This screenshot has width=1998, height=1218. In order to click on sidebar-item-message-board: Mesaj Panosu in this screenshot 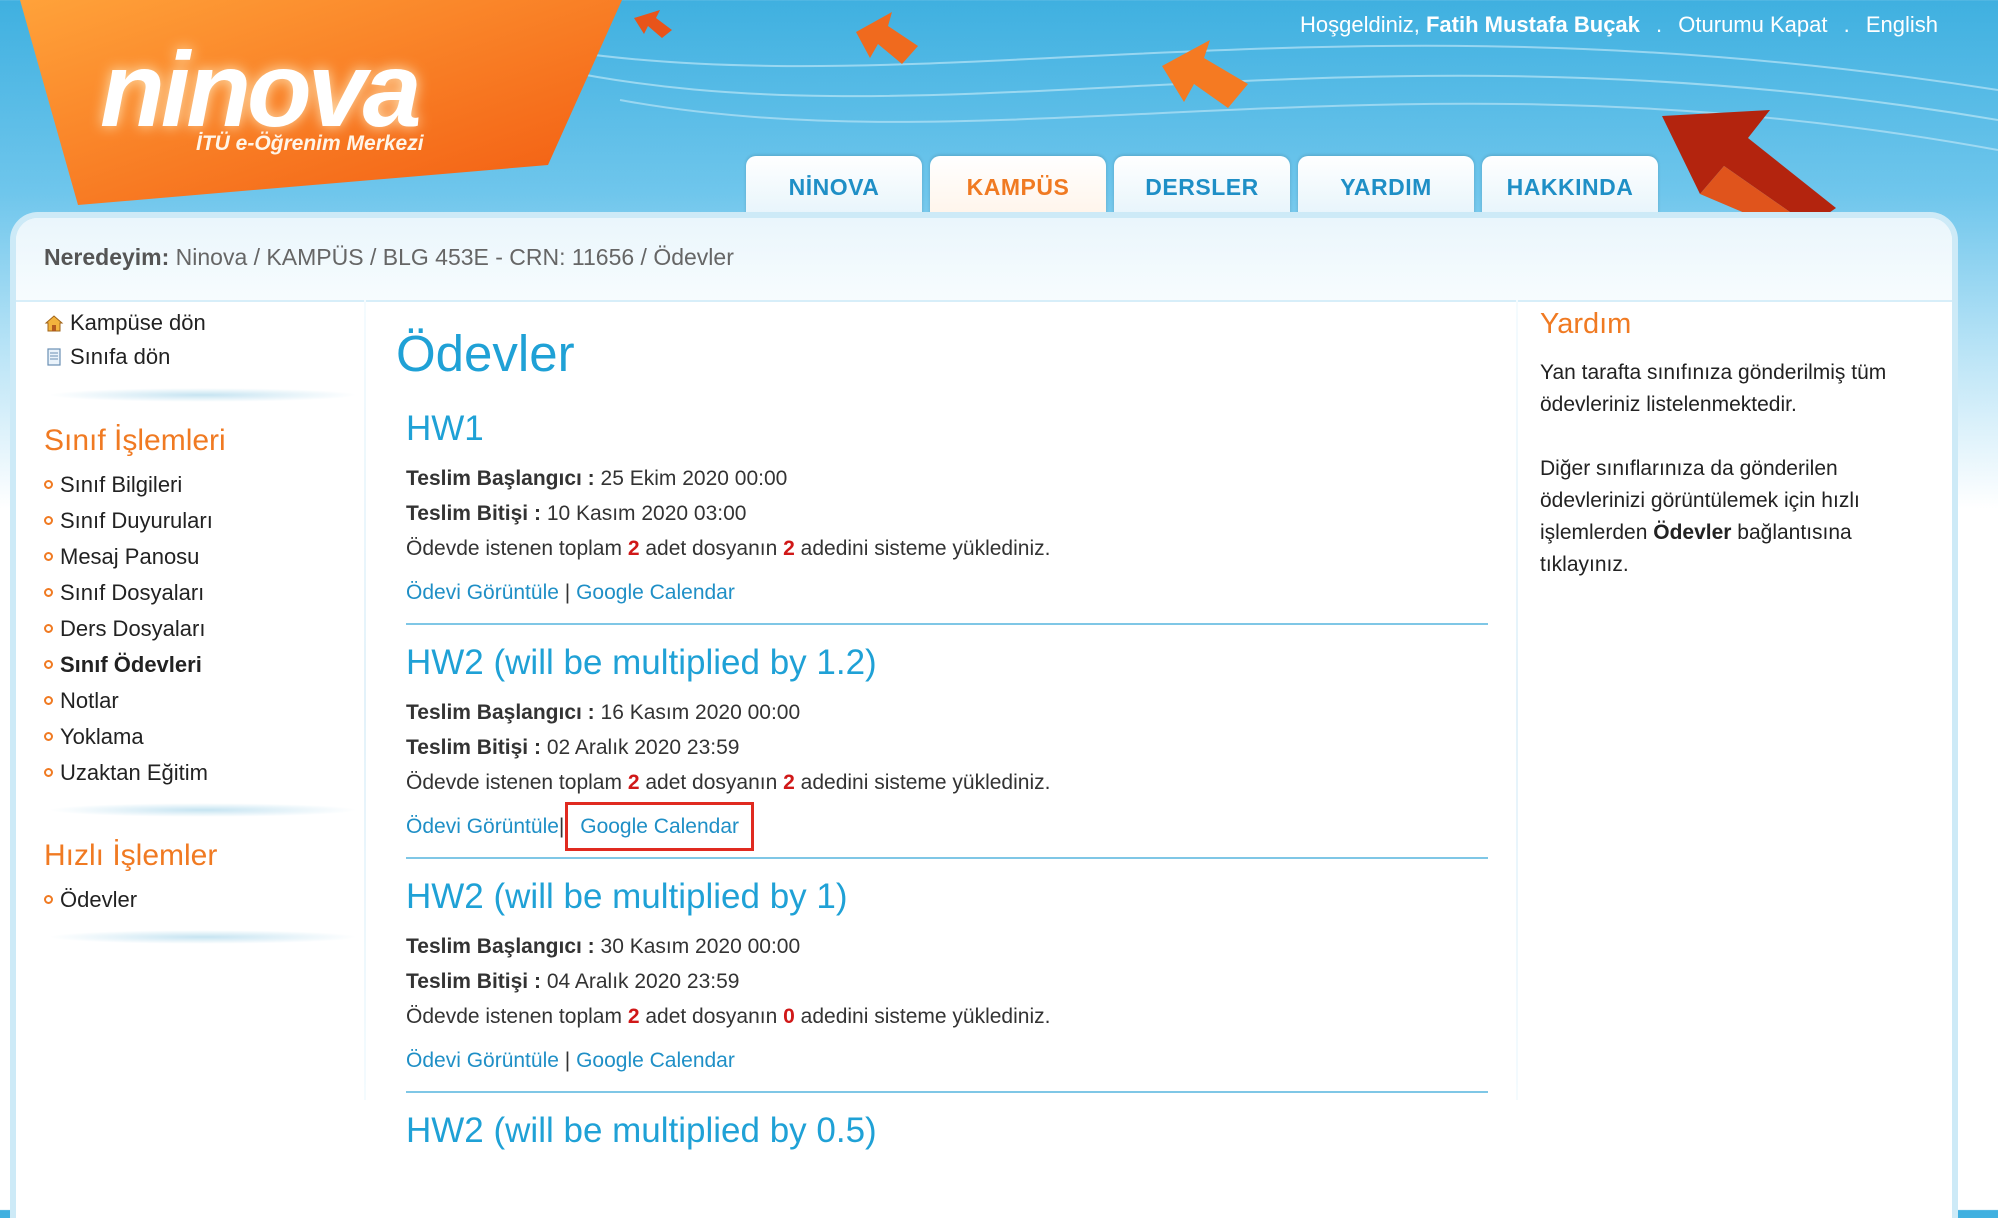, I will do `click(197, 556)`.